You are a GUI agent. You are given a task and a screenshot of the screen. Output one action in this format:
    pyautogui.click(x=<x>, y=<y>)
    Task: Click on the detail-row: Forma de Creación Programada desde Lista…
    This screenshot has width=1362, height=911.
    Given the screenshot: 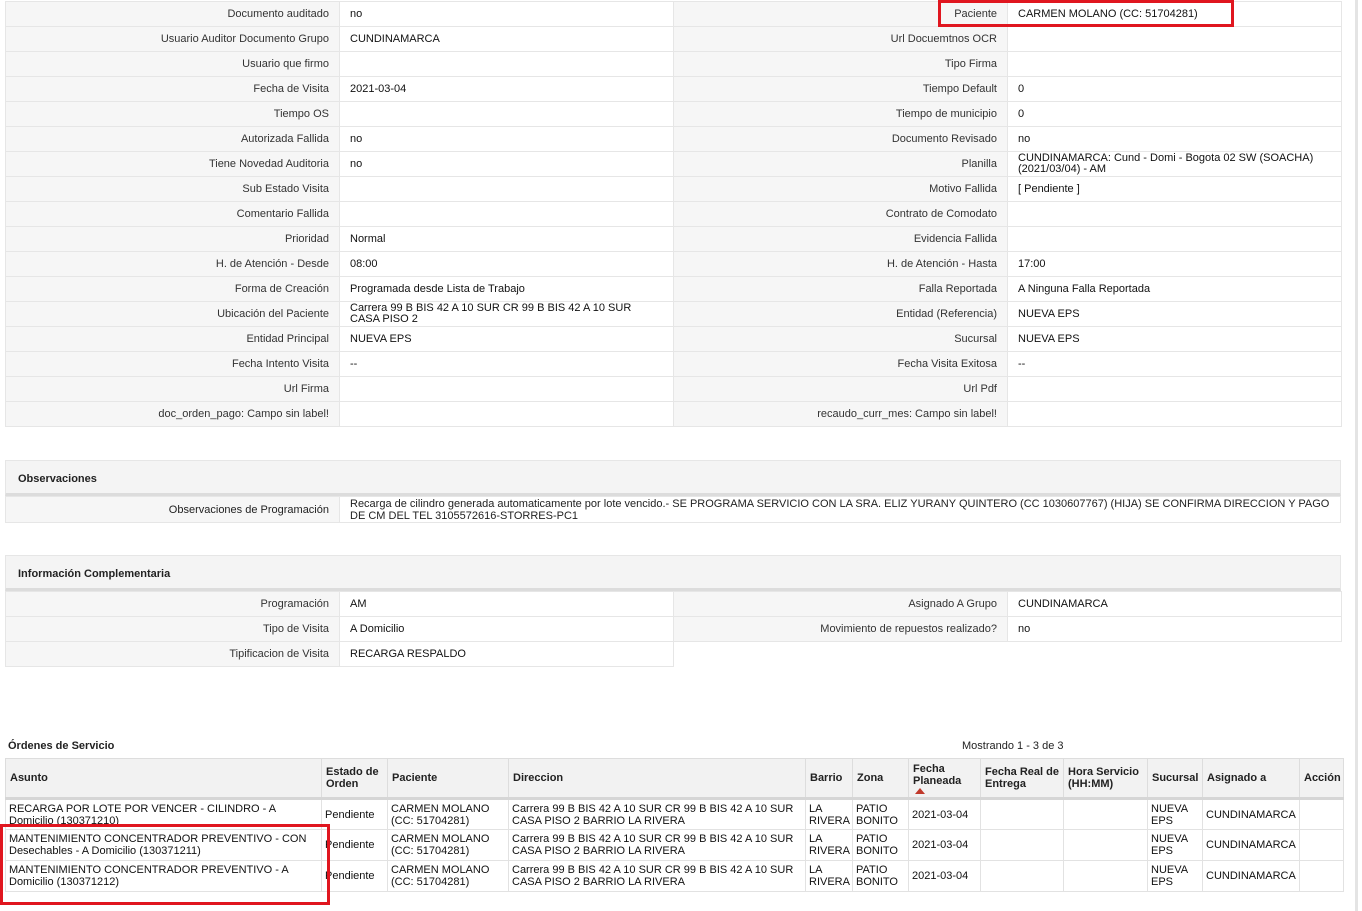 What is the action you would take?
    pyautogui.click(x=673, y=289)
    